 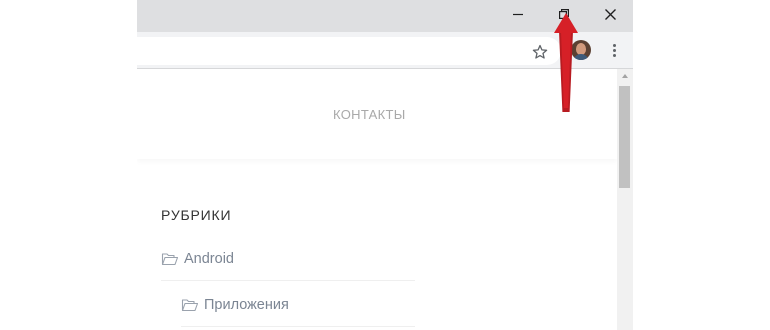 I want to click on close-button, so click(x=610, y=14).